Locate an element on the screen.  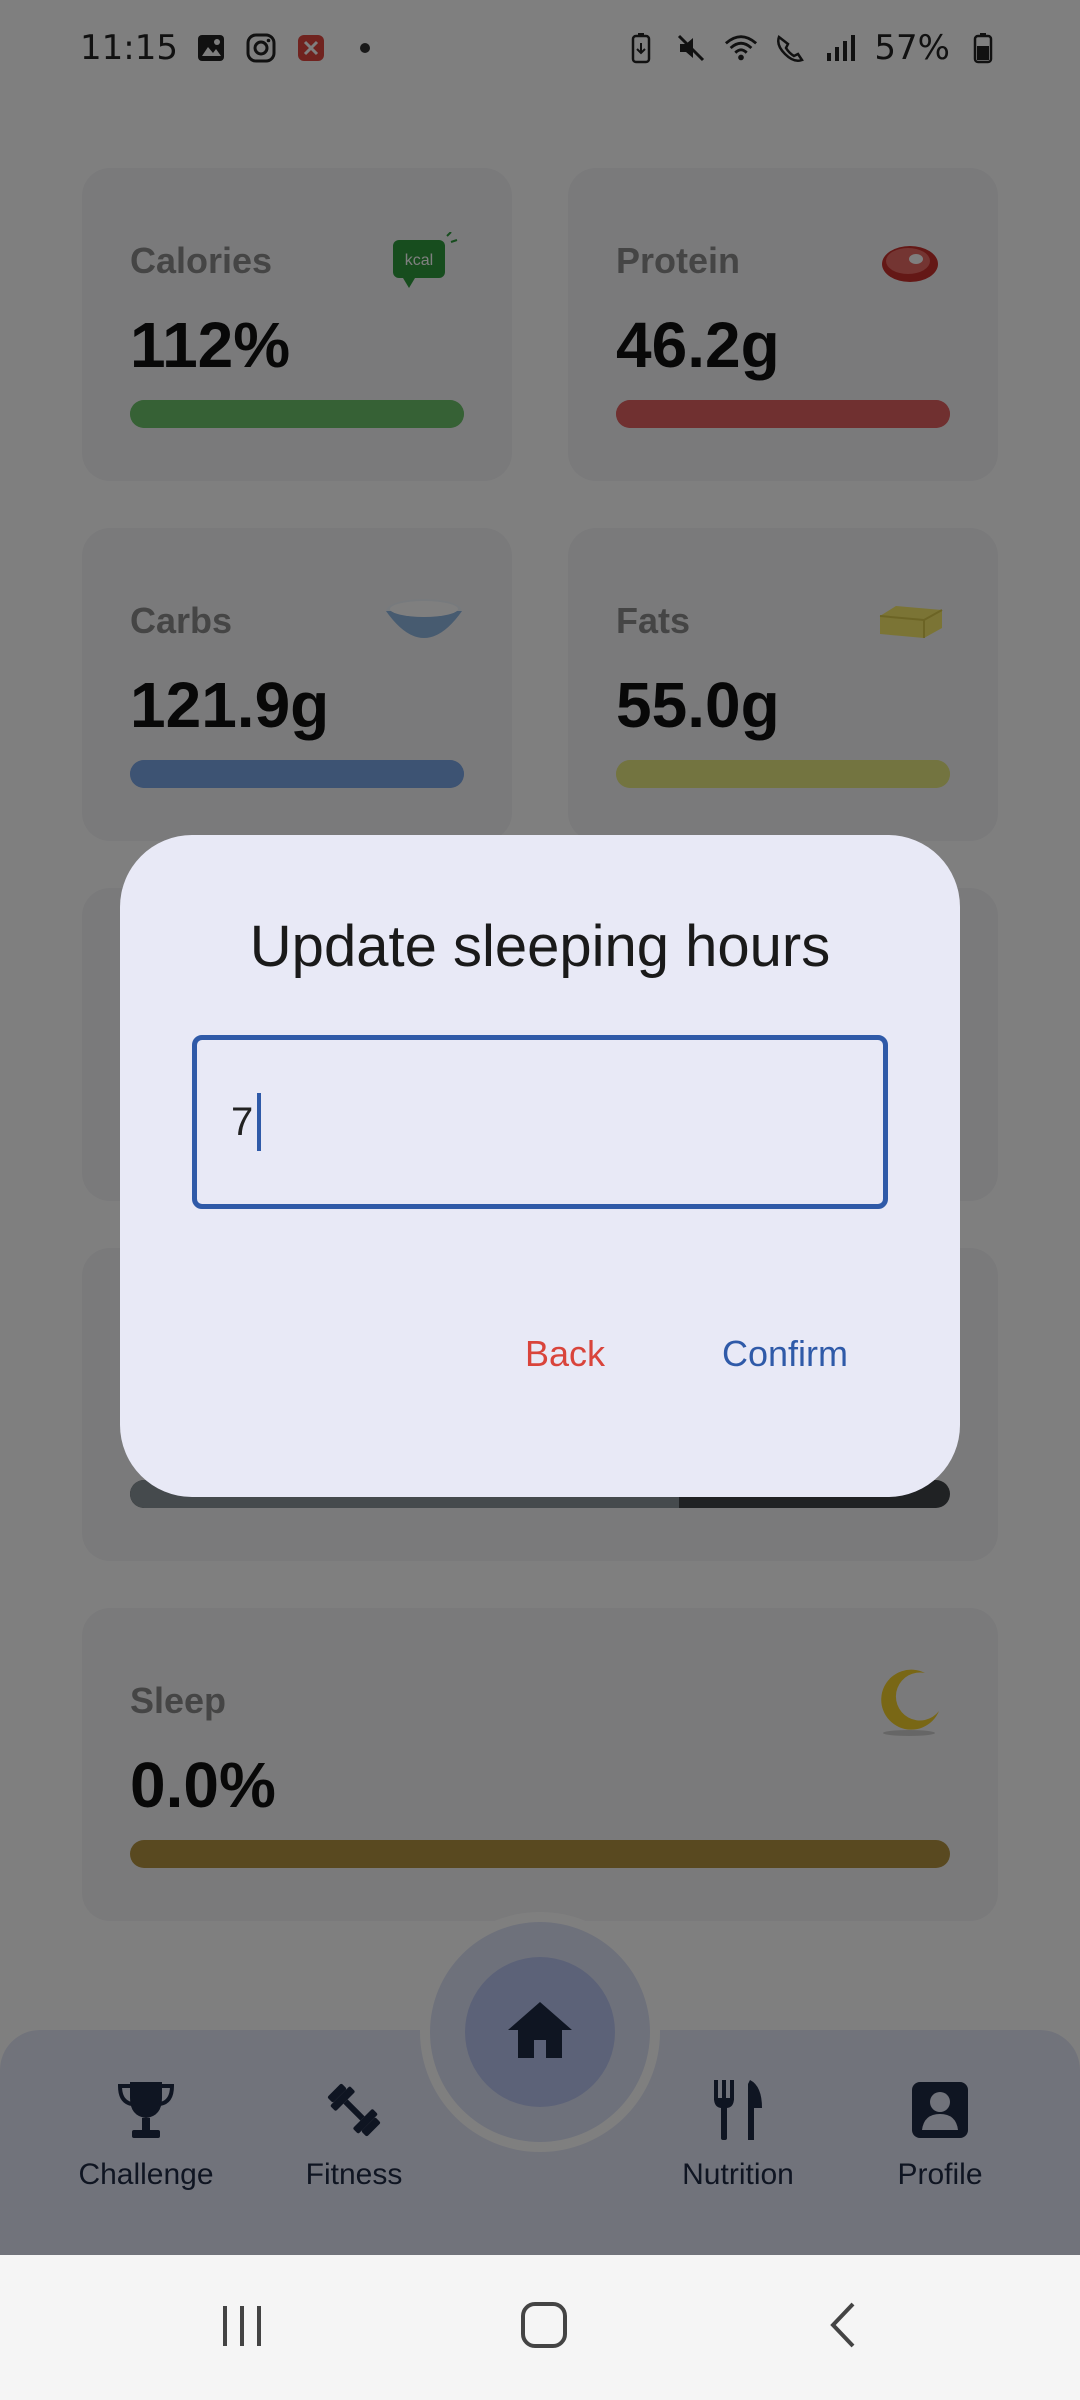
home-square-icon is located at coordinates (544, 2325).